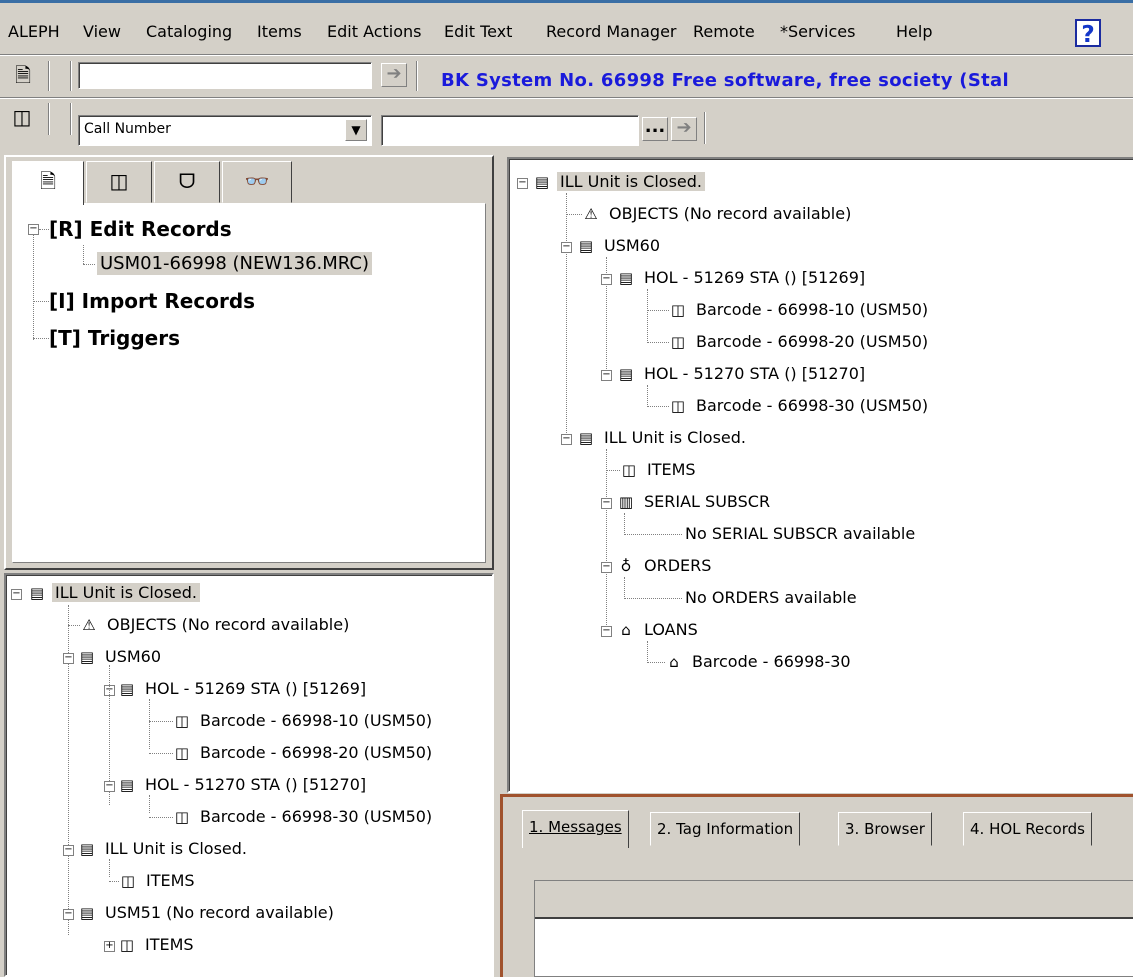 The image size is (1133, 977). Describe the element at coordinates (189, 31) in the screenshot. I see `menu-cataloging: Cataloging` at that location.